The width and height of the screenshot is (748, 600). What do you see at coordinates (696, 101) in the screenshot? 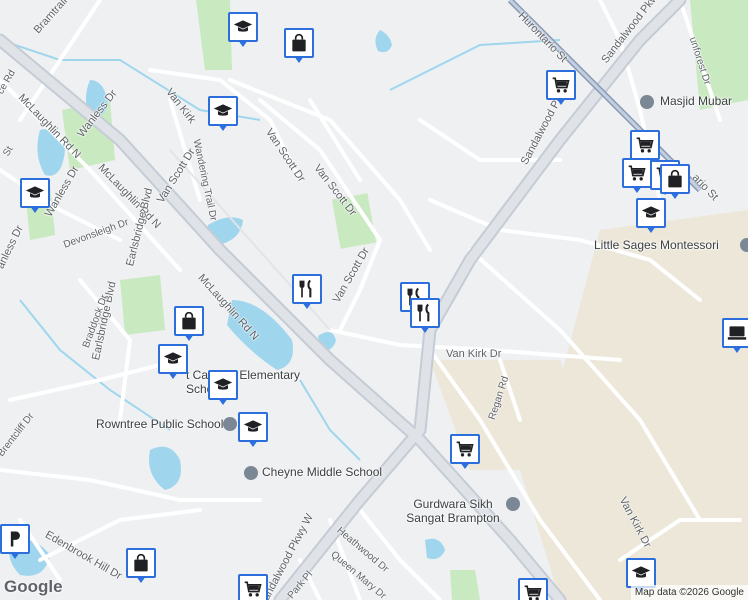
I see `place-label-masjid: Masjid Mubar` at bounding box center [696, 101].